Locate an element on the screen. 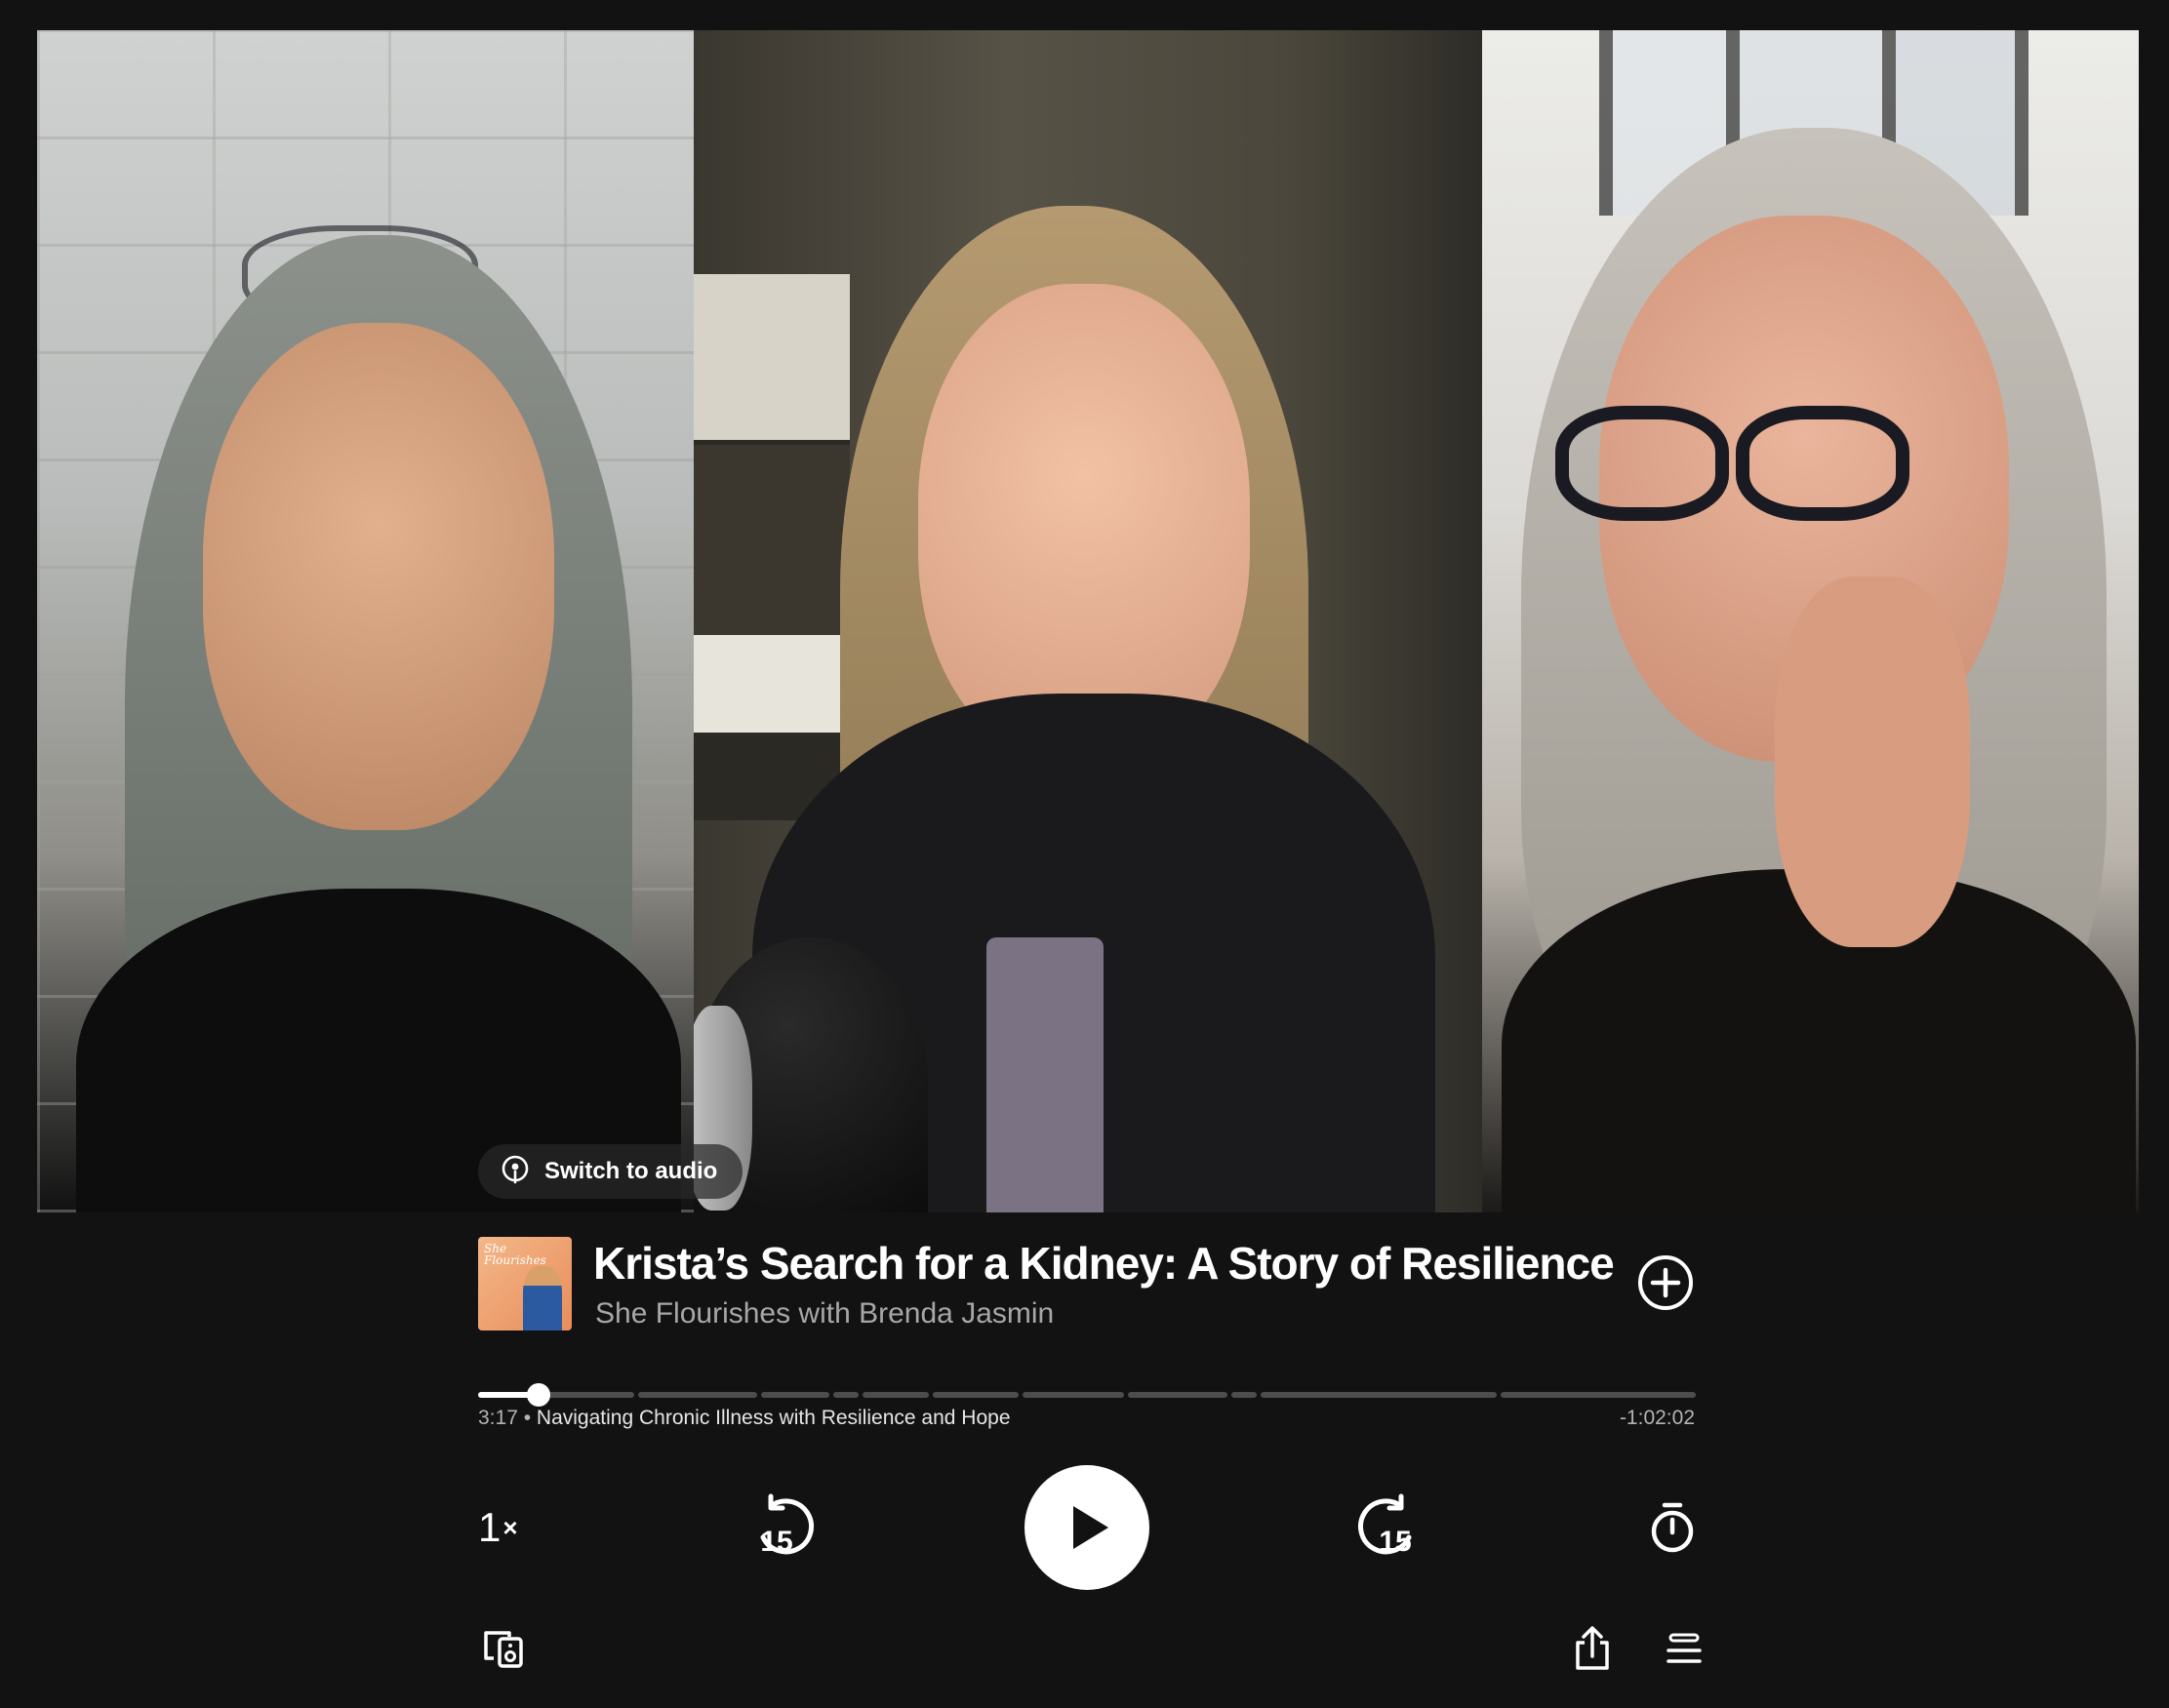 This screenshot has height=1708, width=2169. playback-progress-bar is located at coordinates (1087, 1395).